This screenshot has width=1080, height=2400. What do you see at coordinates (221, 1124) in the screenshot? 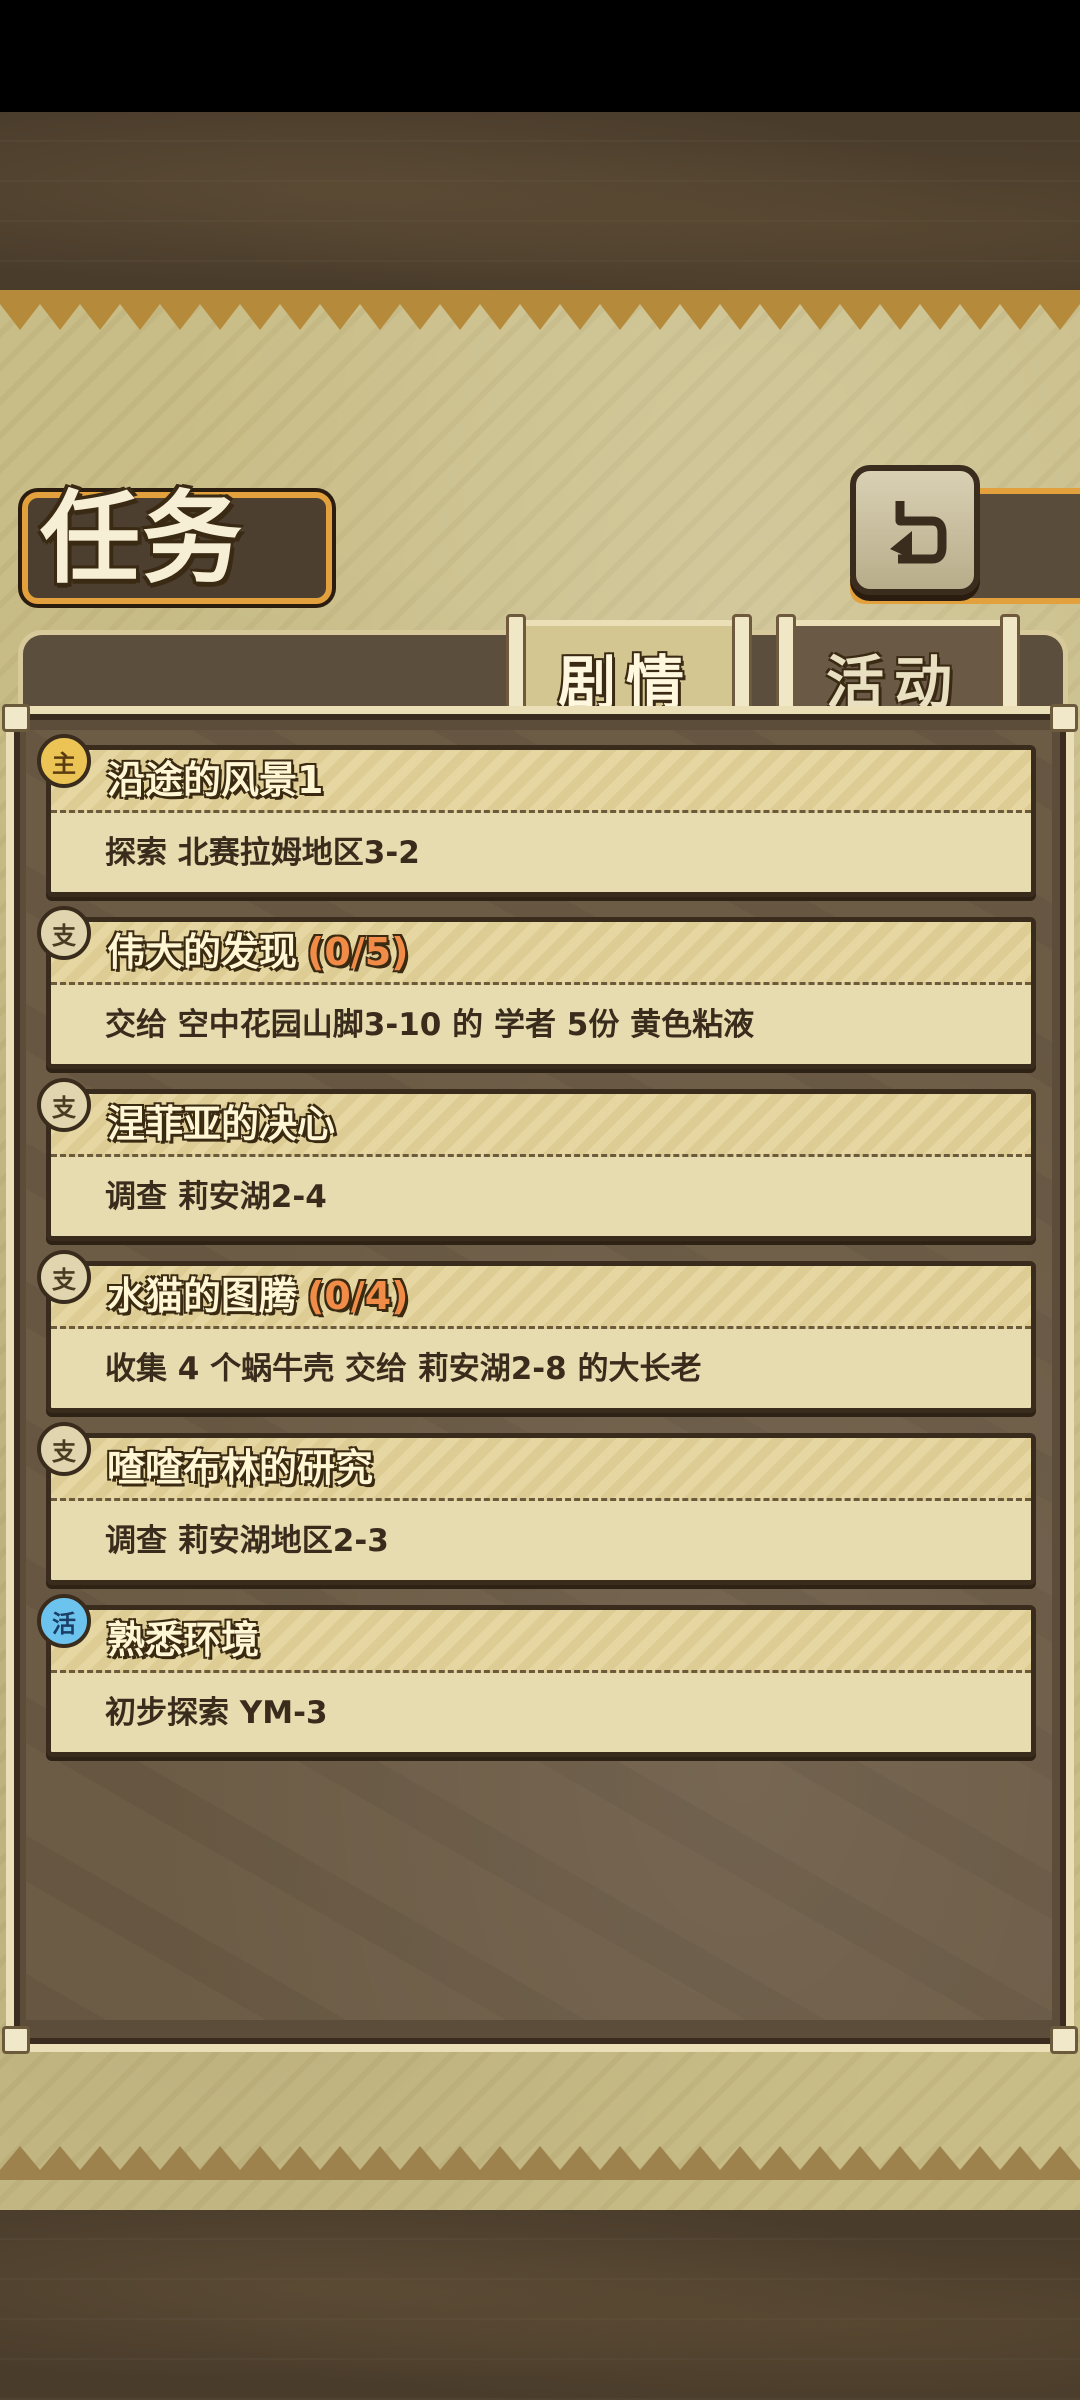
I see `quest-title: 涅菲亚的决心` at bounding box center [221, 1124].